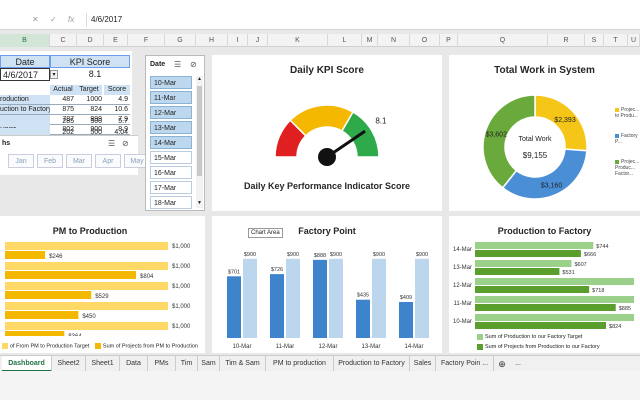 This screenshot has width=640, height=400. What do you see at coordinates (241, 347) in the screenshot?
I see `x-tick-label: 10-Mar` at bounding box center [241, 347].